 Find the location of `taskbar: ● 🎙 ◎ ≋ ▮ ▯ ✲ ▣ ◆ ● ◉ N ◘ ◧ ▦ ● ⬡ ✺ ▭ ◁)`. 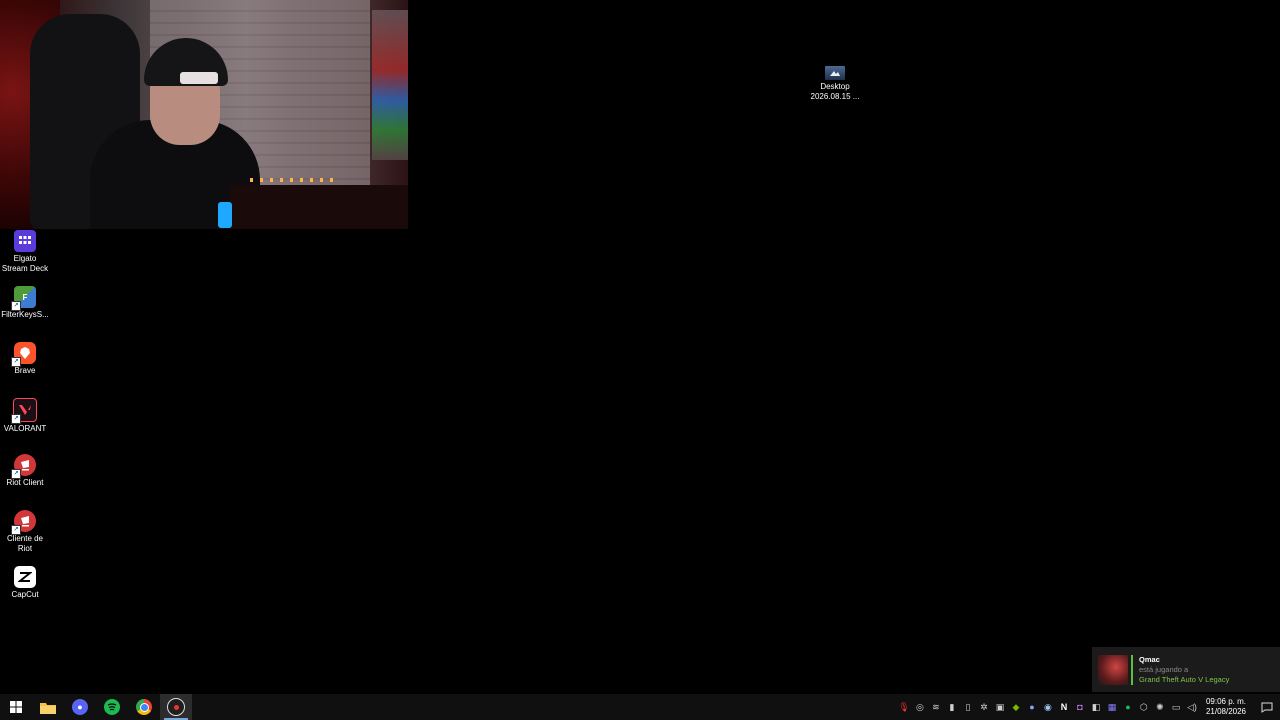

taskbar: ● 🎙 ◎ ≋ ▮ ▯ ✲ ▣ ◆ ● ◉ N ◘ ◧ ▦ ● ⬡ ✺ ▭ ◁) is located at coordinates (640, 707).